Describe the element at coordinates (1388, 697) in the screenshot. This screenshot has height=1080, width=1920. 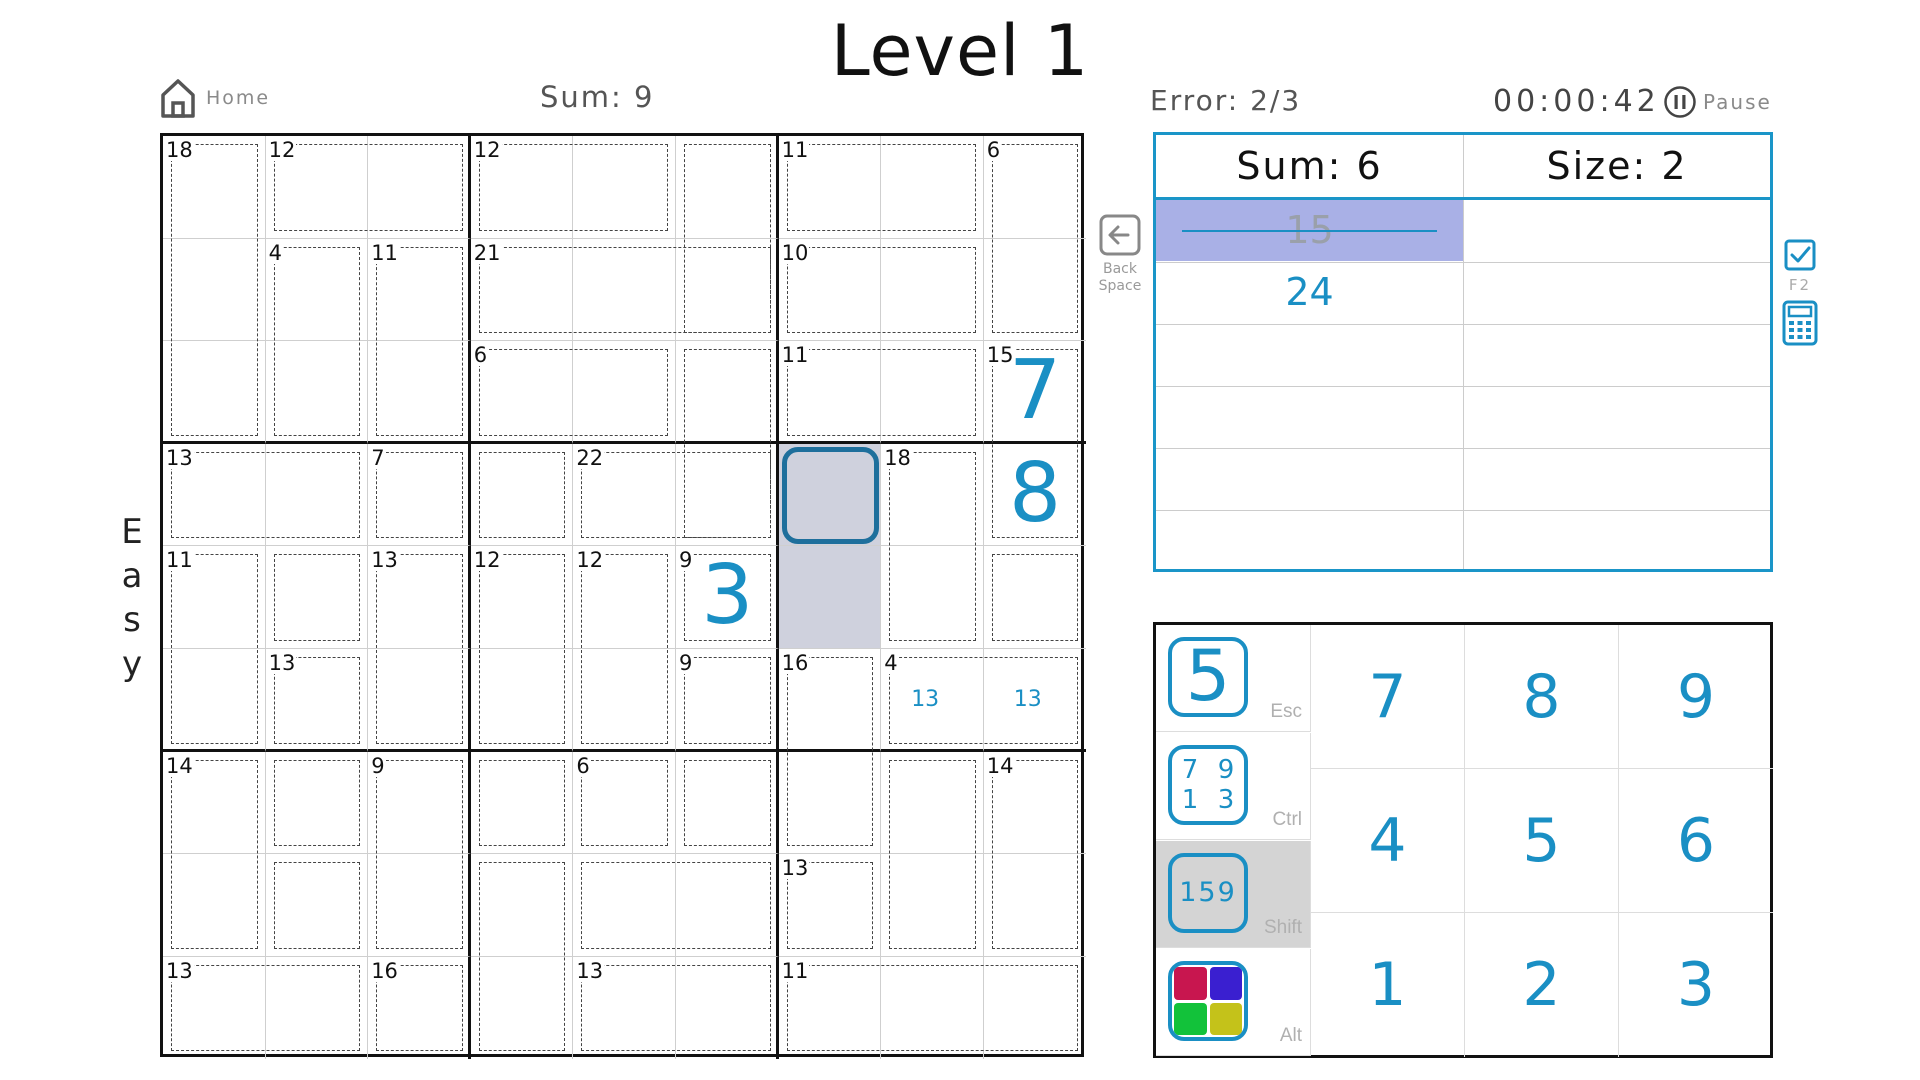
I see `number-key-7: 7` at that location.